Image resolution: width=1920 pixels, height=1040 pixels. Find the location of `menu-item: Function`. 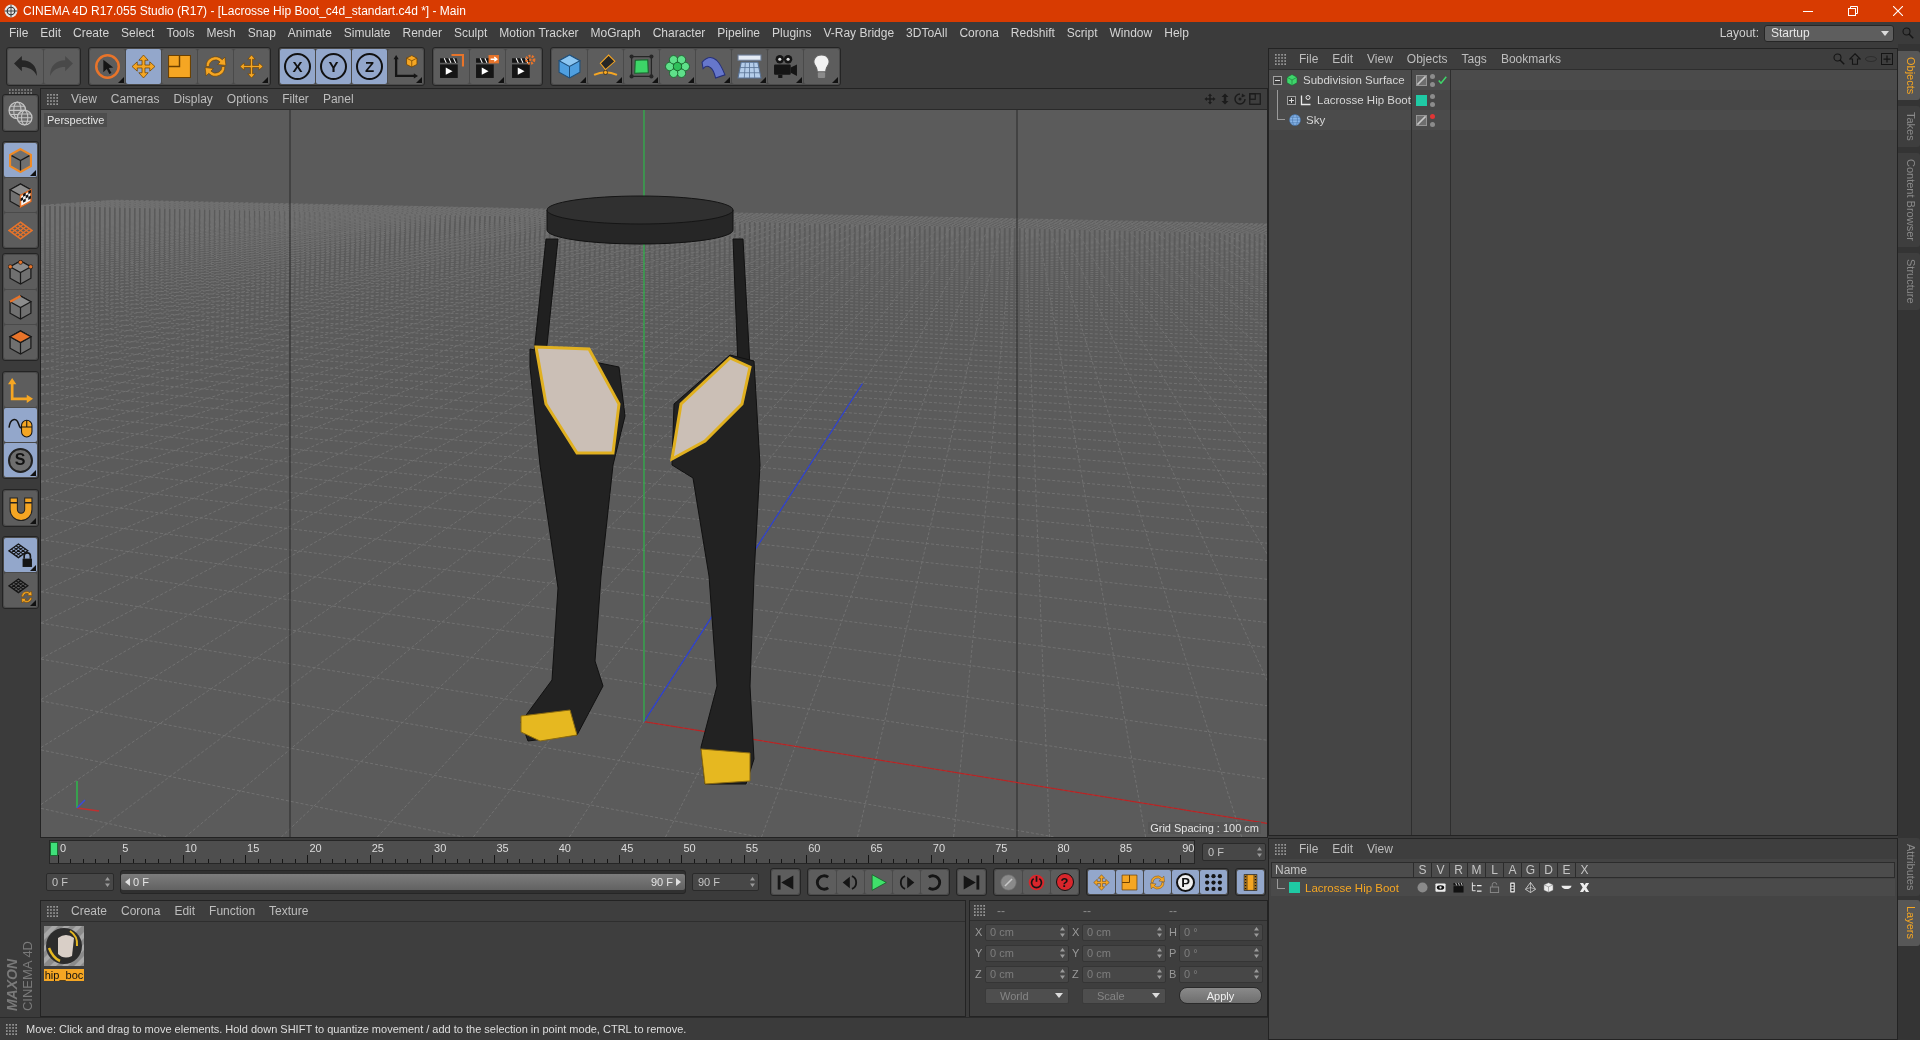

menu-item: Function is located at coordinates (232, 911).